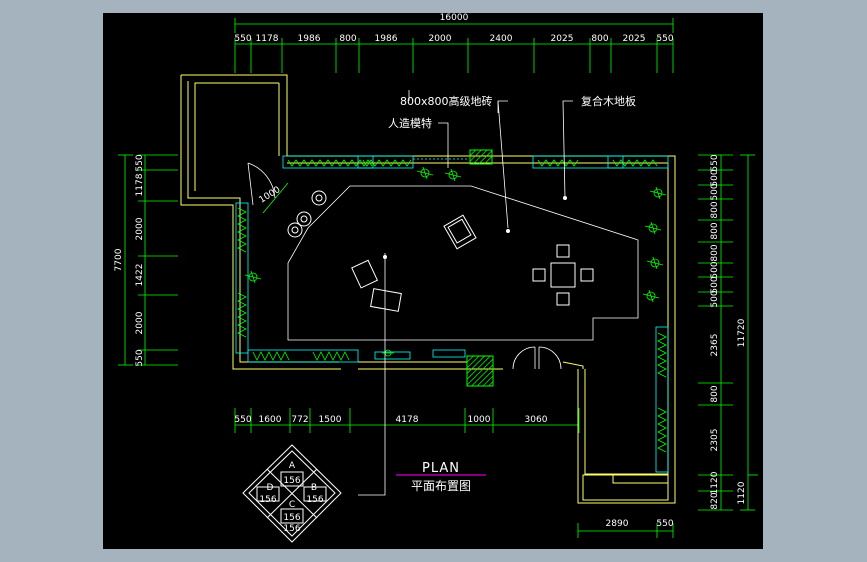 Image resolution: width=867 pixels, height=562 pixels. I want to click on top-dimensions, so click(454, 45).